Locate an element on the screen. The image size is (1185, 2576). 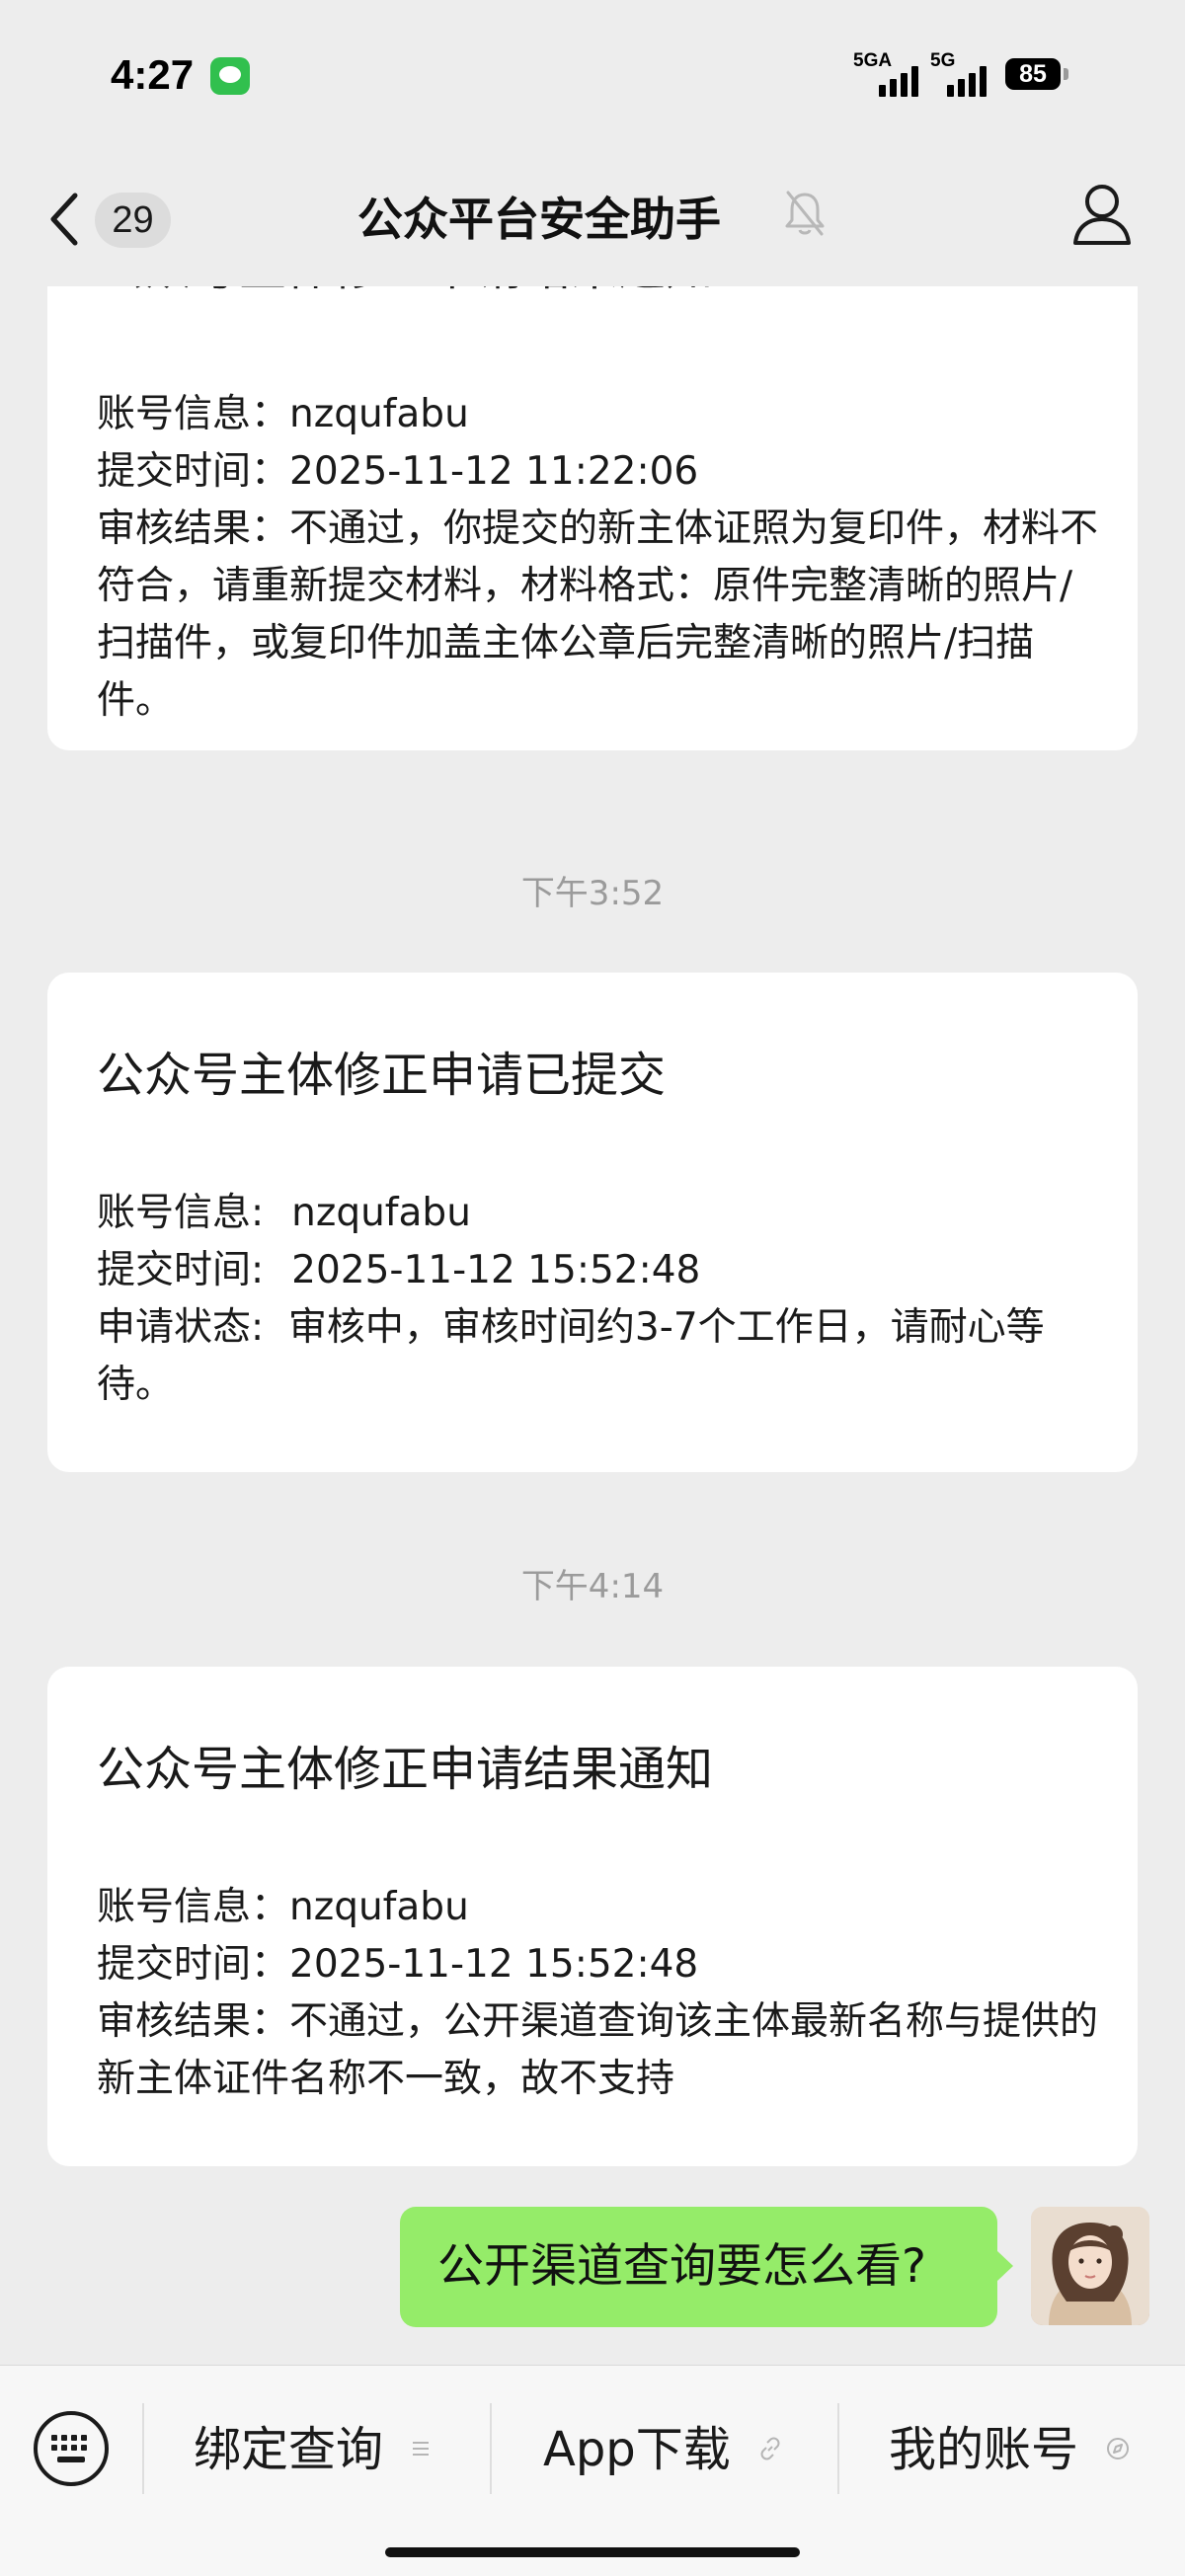
nav-bar: 29 公众平台安全助手 is located at coordinates (592, 217).